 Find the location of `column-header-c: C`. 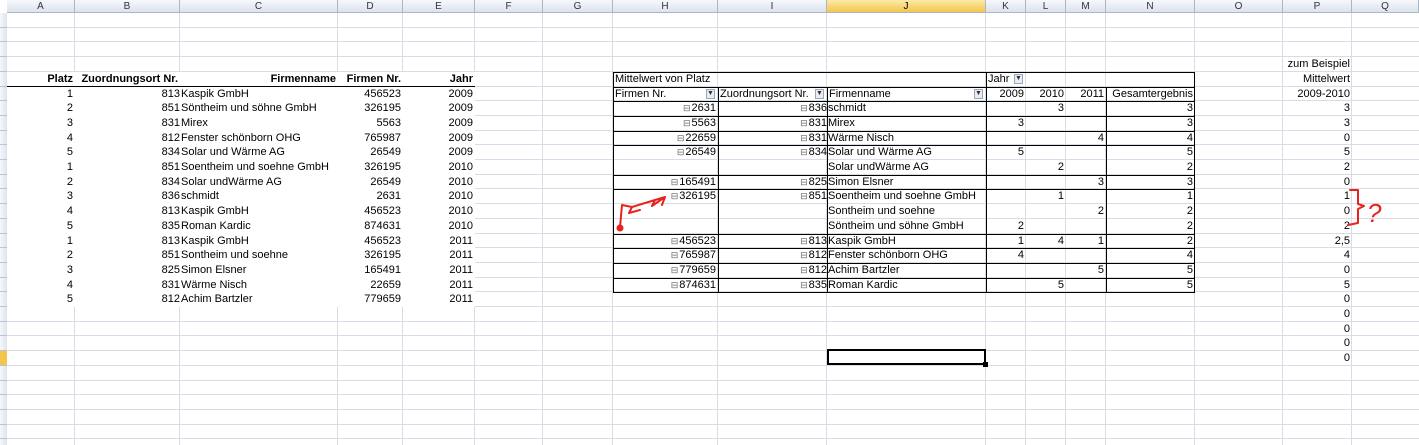

column-header-c: C is located at coordinates (259, 6).